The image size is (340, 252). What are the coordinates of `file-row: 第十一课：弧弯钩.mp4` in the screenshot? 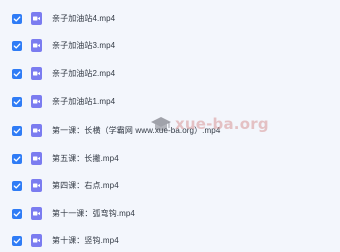 It's located at (170, 213).